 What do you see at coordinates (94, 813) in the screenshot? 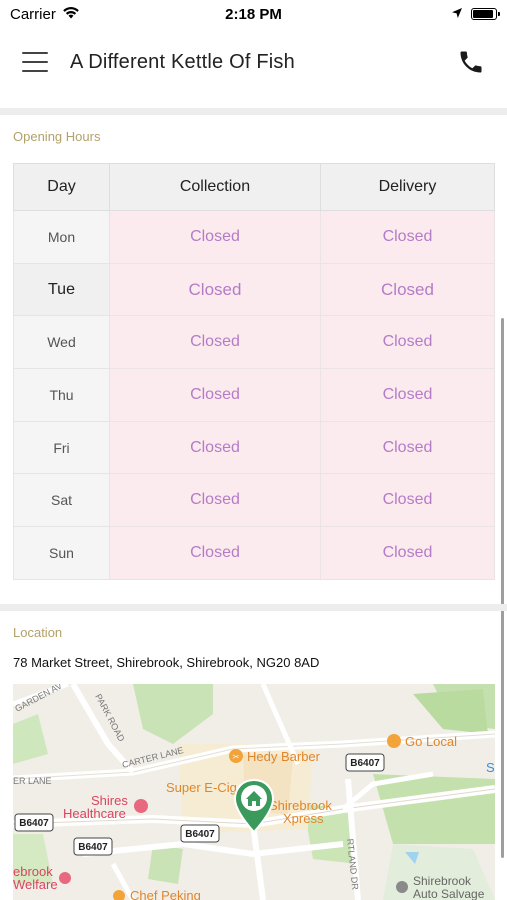
I see `svg-text: Healthcare` at bounding box center [94, 813].